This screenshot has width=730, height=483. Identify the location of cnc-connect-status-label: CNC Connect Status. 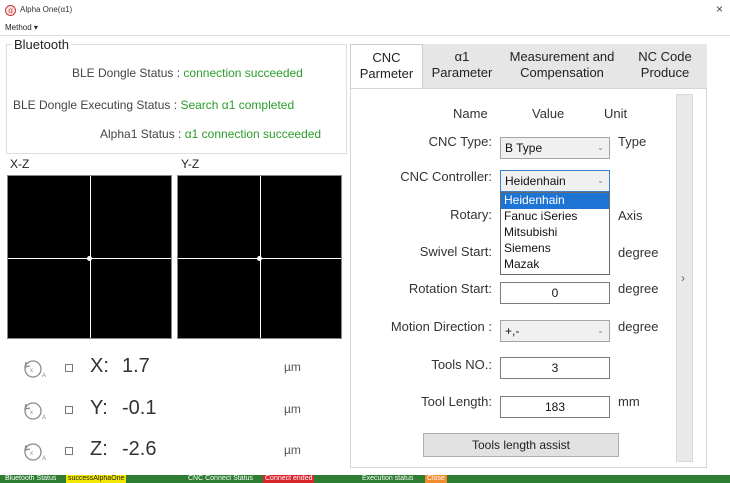
(220, 478).